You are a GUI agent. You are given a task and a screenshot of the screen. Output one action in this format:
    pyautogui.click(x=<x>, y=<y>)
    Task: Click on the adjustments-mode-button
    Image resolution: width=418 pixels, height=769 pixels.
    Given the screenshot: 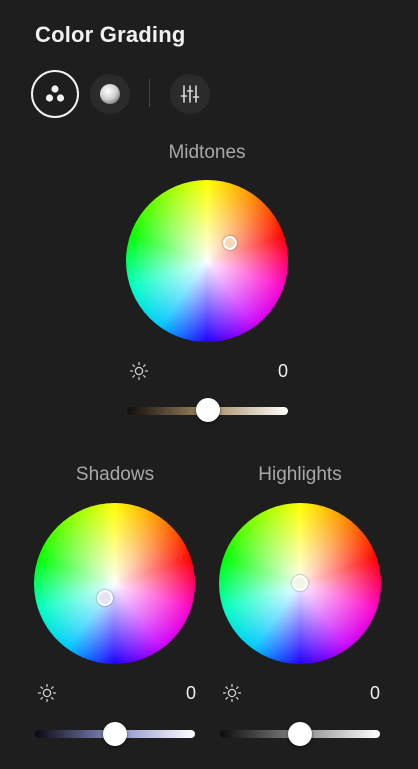 What is the action you would take?
    pyautogui.click(x=190, y=94)
    